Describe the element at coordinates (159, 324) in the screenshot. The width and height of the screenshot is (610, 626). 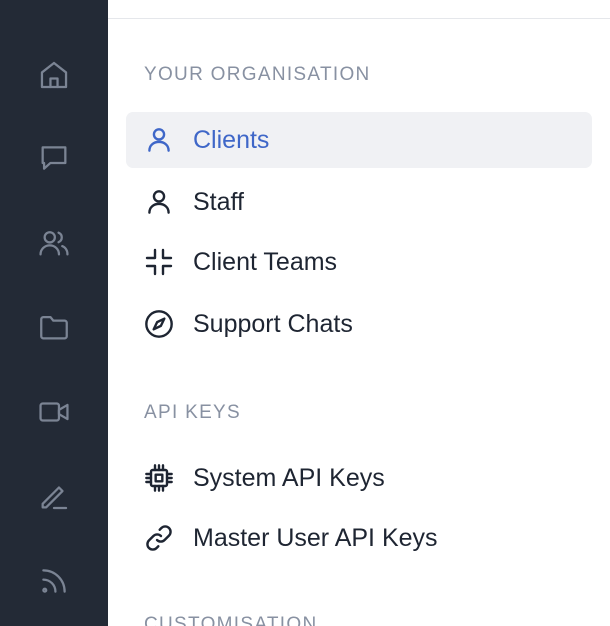
I see `compass-icon` at that location.